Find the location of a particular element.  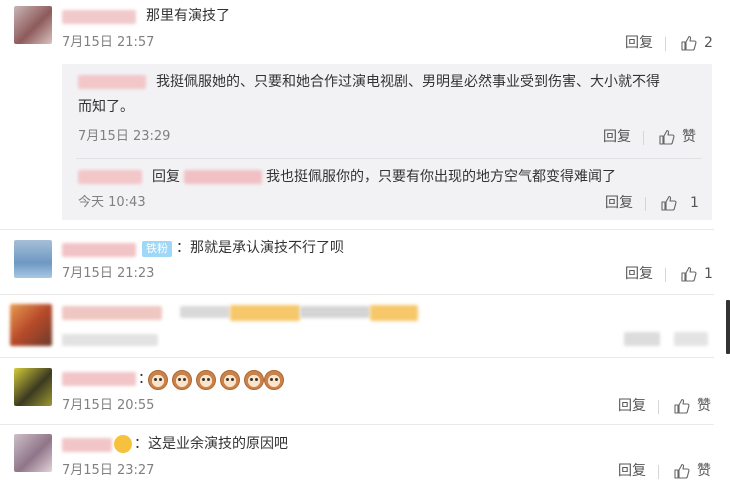

reply-text: 我也挺佩服你的，只要有你出现的地方空气都变得难闻了 is located at coordinates (441, 177).